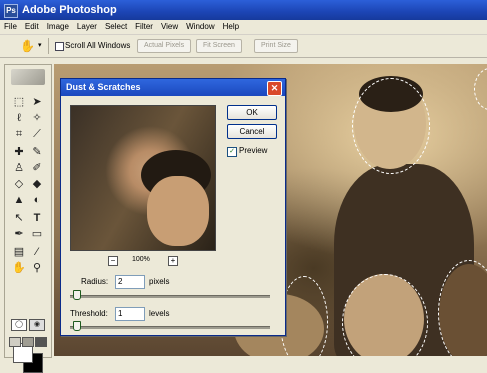 The height and width of the screenshot is (373, 487). What do you see at coordinates (159, 281) in the screenshot?
I see `radius-unit: pixels` at bounding box center [159, 281].